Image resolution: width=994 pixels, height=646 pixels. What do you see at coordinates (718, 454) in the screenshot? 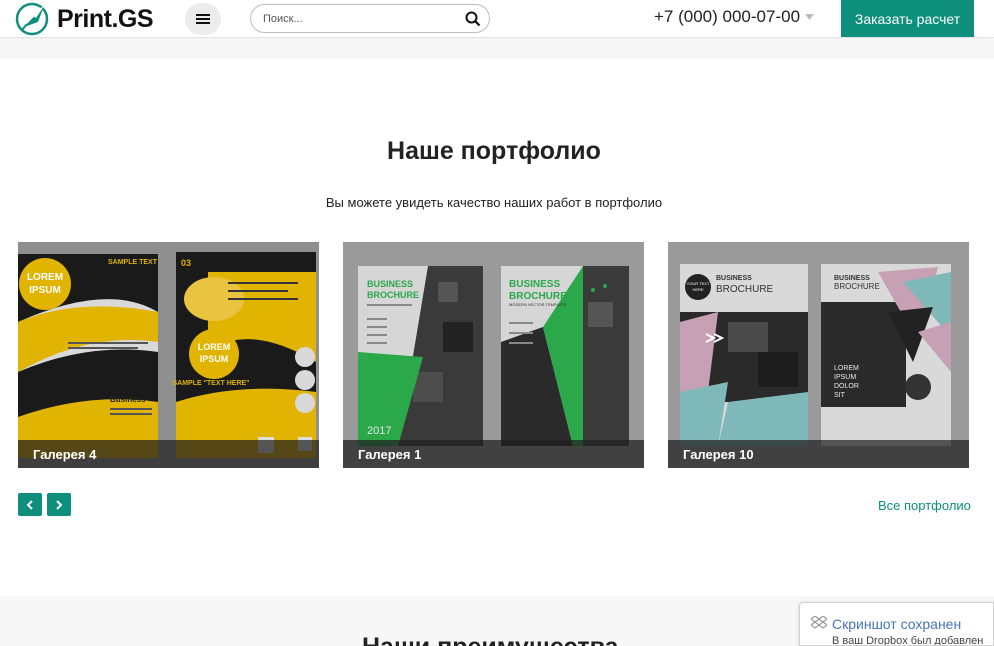
I see `card-caption-text: Галерея 10` at bounding box center [718, 454].